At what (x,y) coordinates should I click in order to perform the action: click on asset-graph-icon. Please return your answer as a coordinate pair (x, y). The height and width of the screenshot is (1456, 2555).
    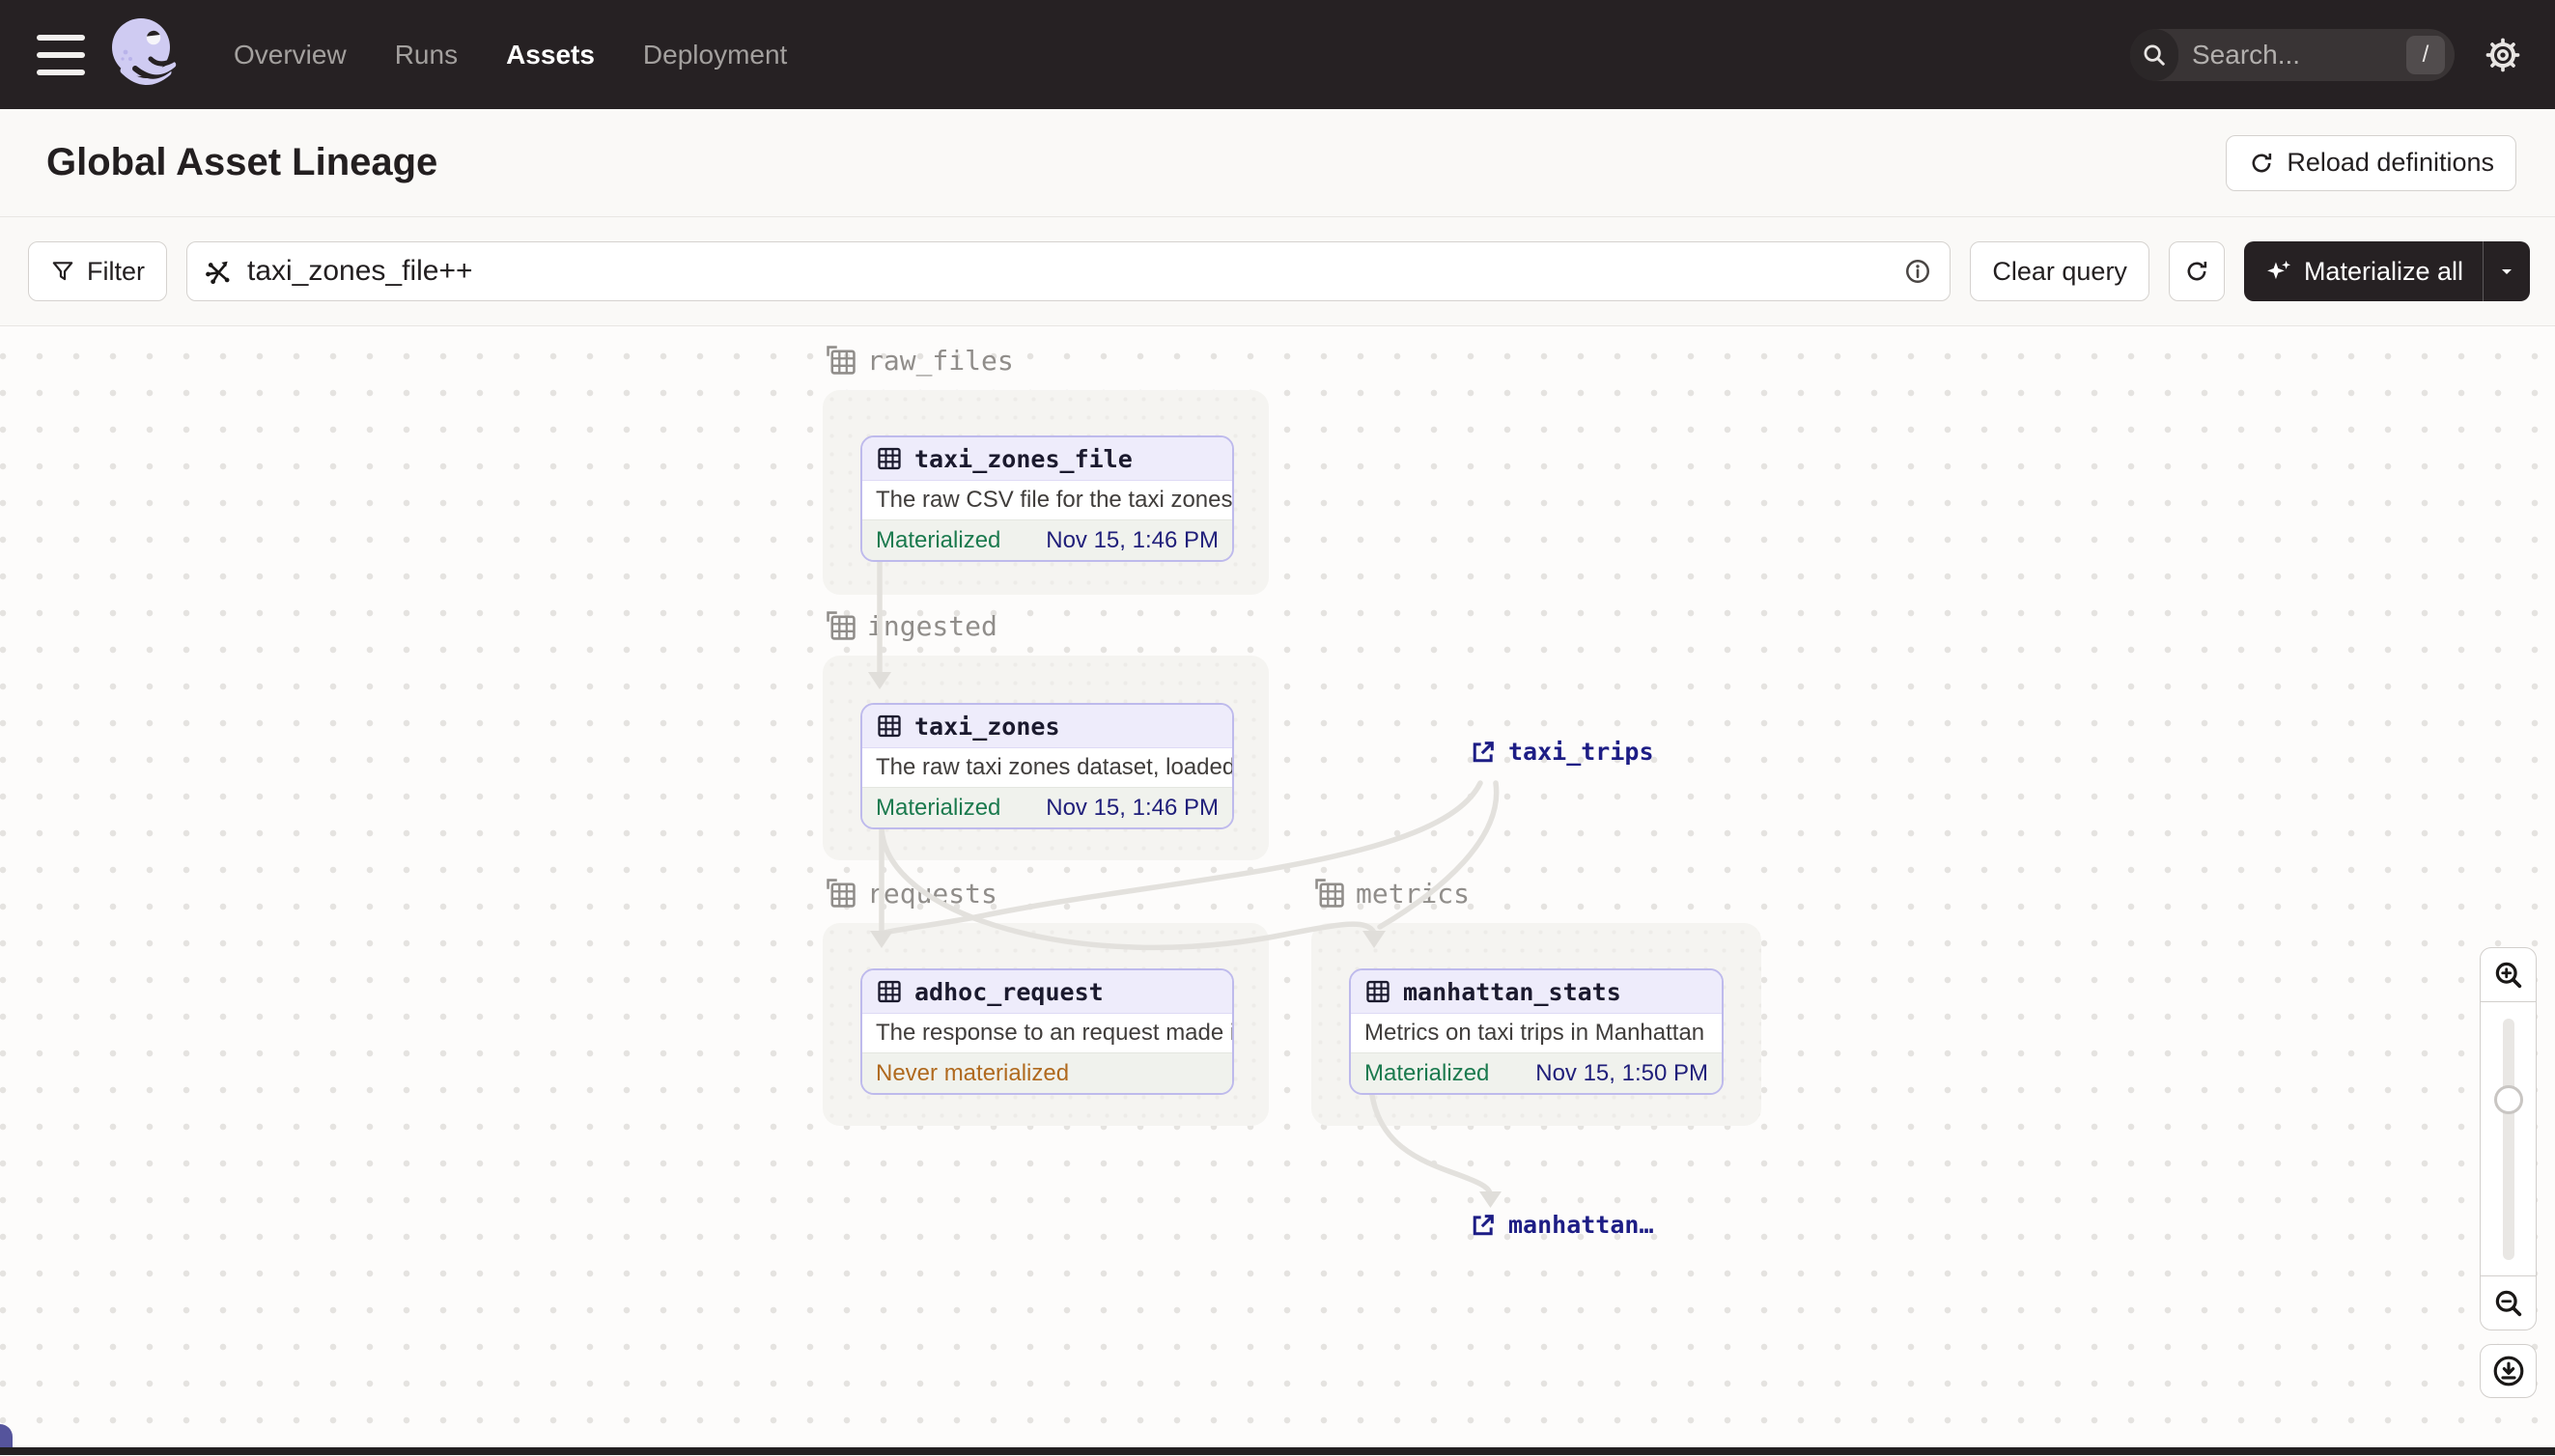
    Looking at the image, I should click on (218, 273).